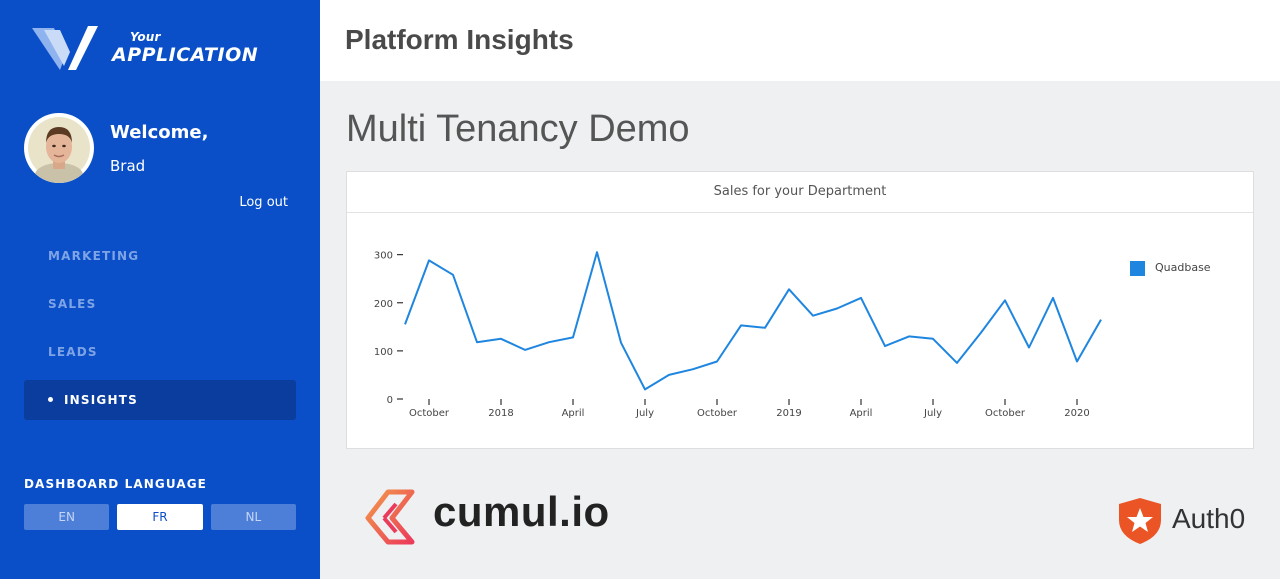 The image size is (1280, 579). I want to click on y-tick-label: 100, so click(383, 352).